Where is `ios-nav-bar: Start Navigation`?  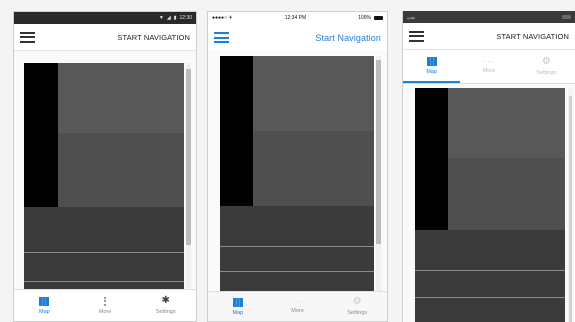
ios-nav-bar: Start Navigation is located at coordinates (297, 37).